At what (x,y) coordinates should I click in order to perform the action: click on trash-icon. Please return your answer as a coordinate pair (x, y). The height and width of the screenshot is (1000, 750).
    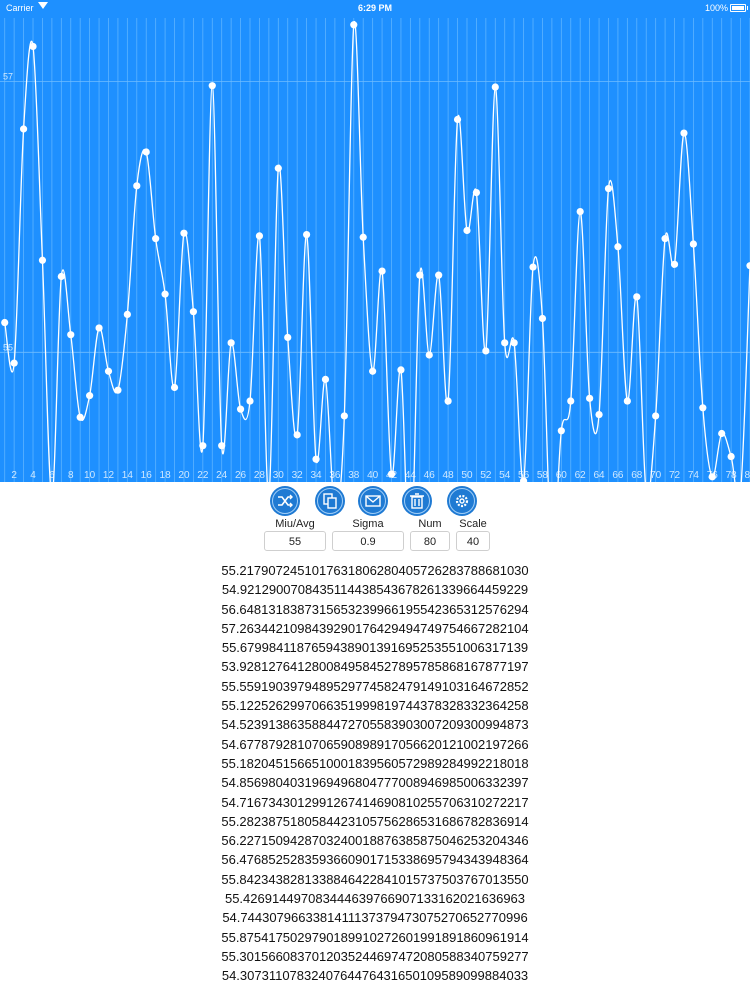
    Looking at the image, I should click on (417, 501).